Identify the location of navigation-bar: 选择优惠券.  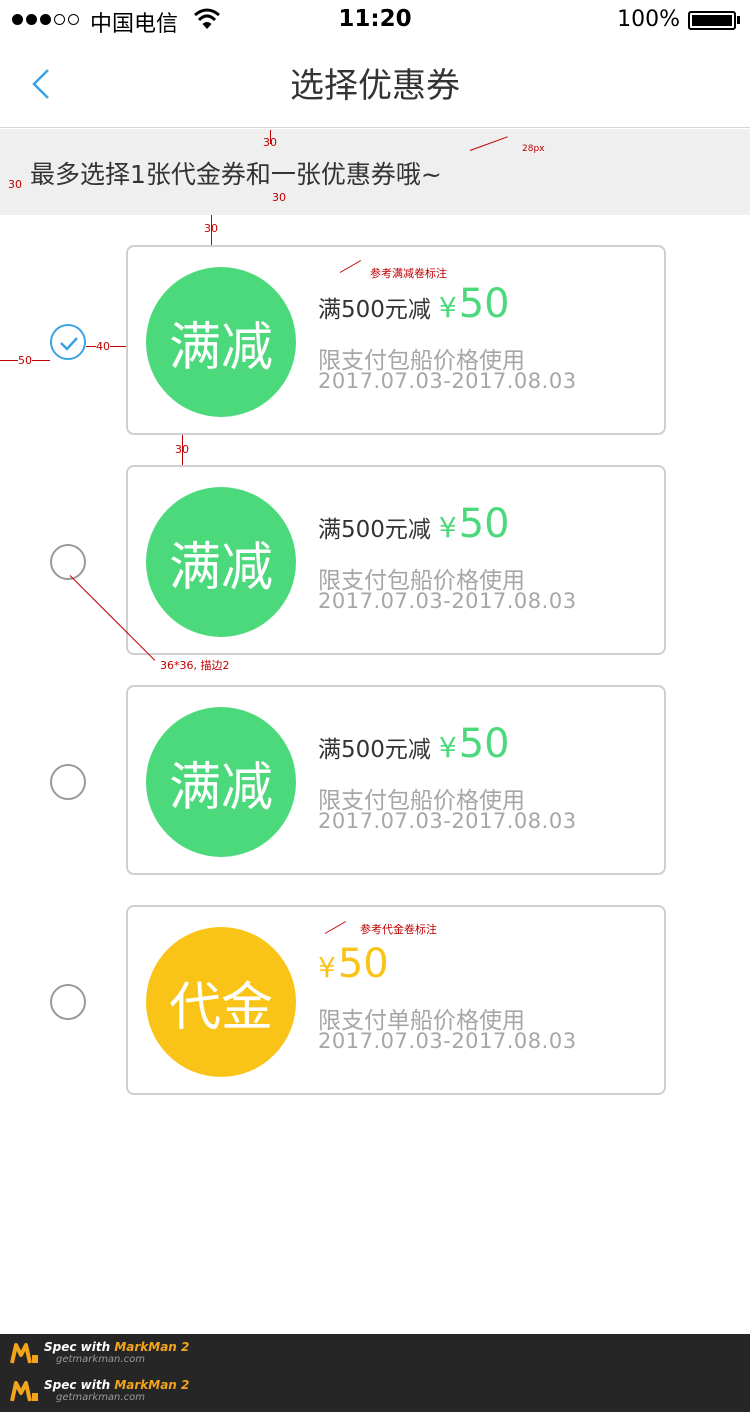
(375, 84).